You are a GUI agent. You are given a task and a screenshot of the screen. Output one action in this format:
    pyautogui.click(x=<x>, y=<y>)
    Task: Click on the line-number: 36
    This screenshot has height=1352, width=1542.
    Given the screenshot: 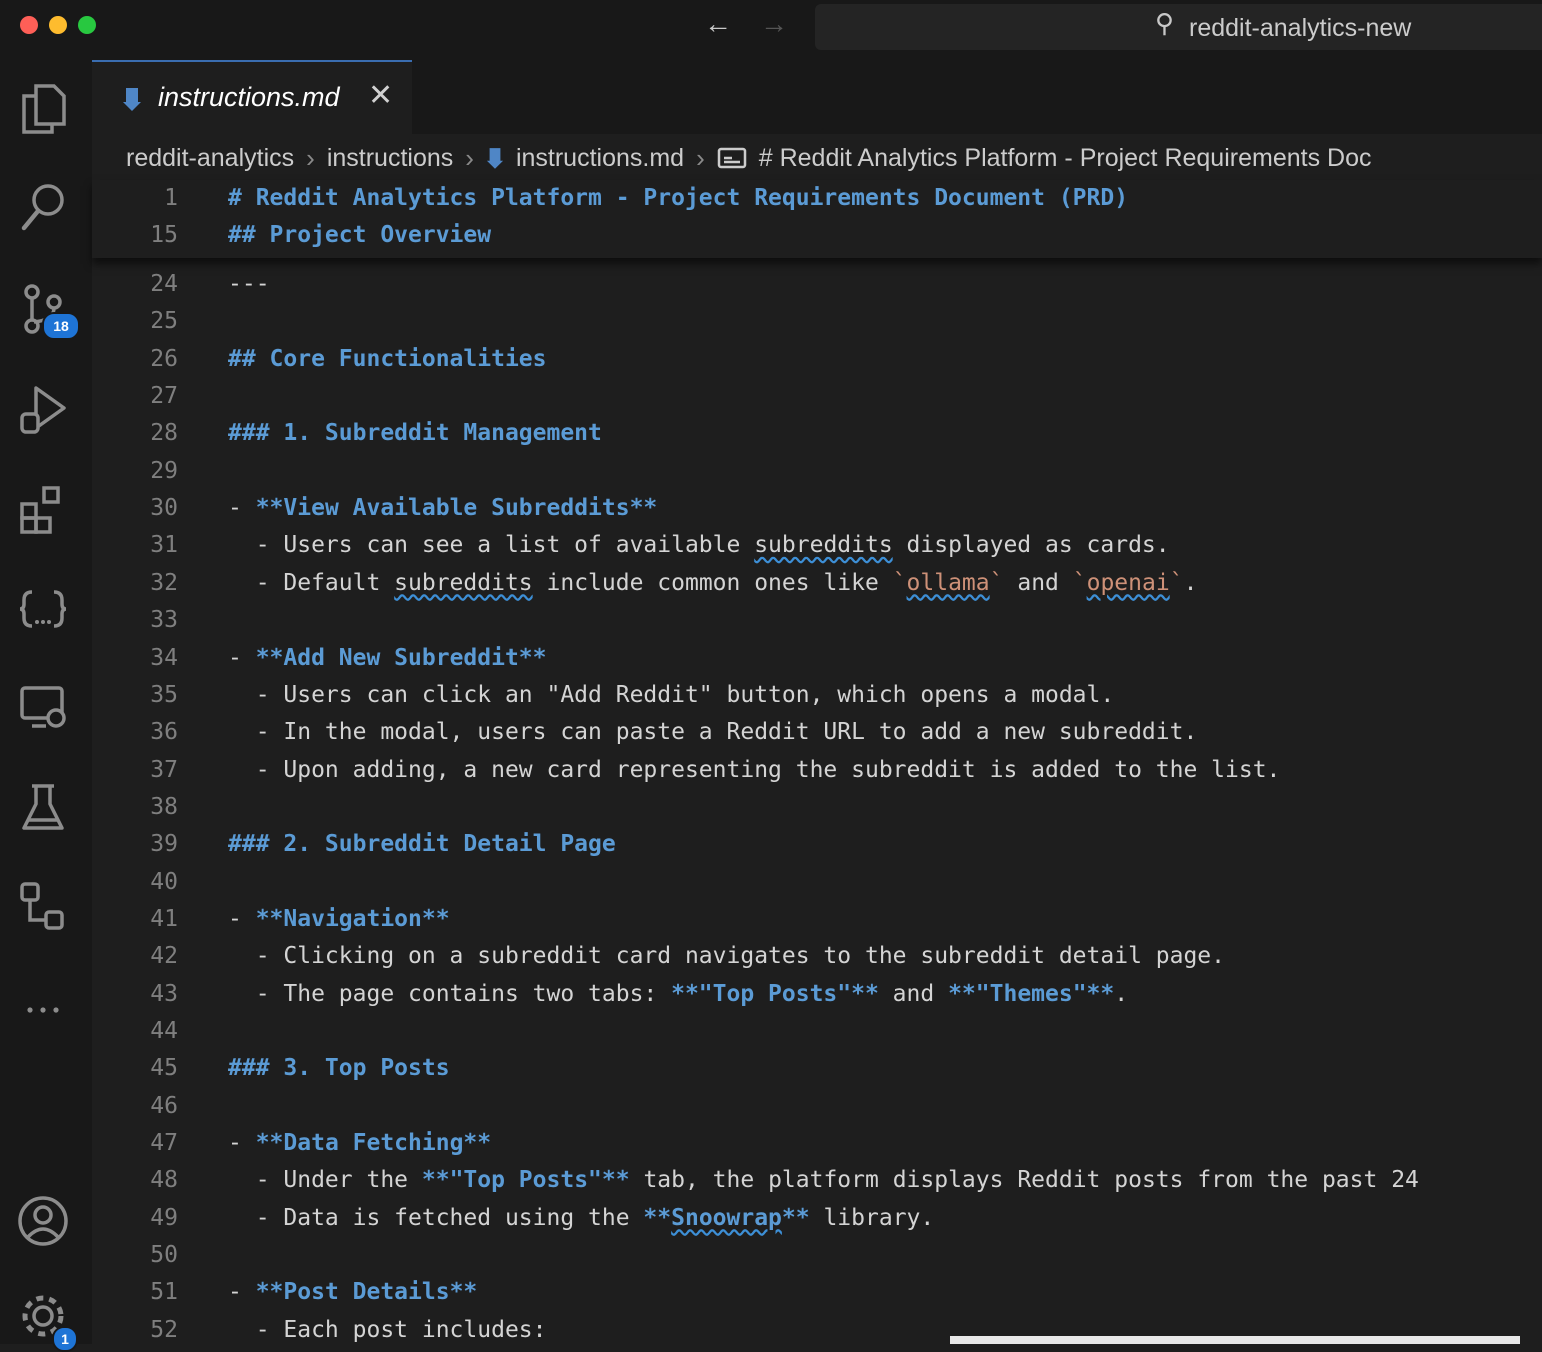 What is the action you would take?
    pyautogui.click(x=164, y=732)
    